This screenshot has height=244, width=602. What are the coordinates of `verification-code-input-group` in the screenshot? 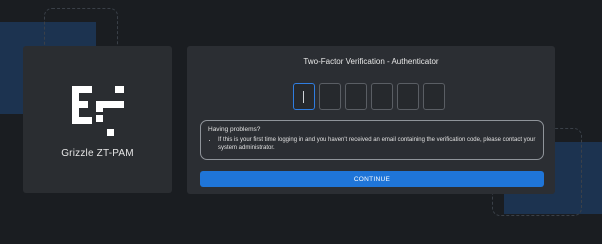 It's located at (369, 96).